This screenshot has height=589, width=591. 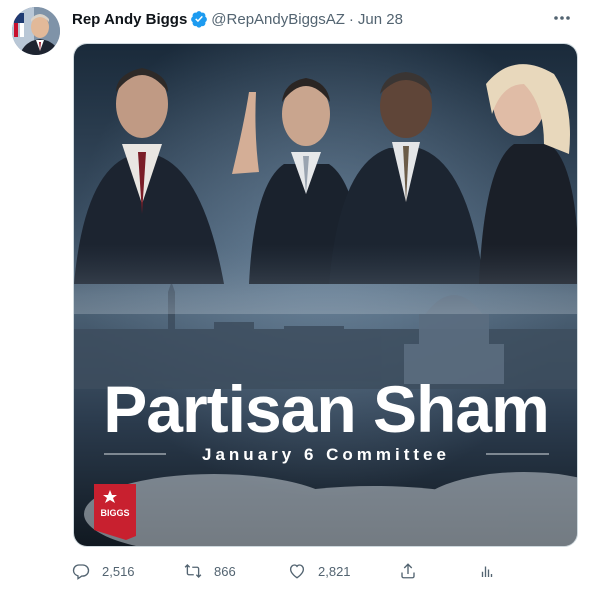 I want to click on biggs-logo: BIGGS, so click(x=115, y=512).